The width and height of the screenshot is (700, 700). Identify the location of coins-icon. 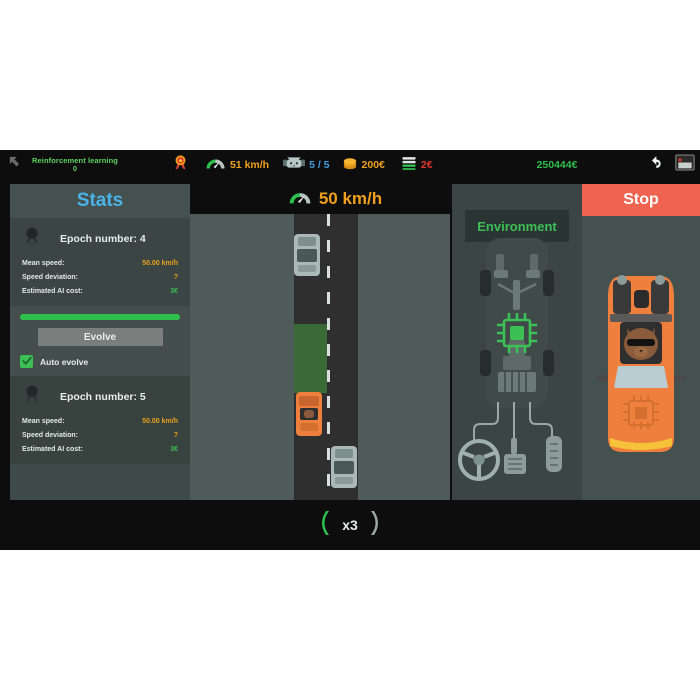
(350, 165).